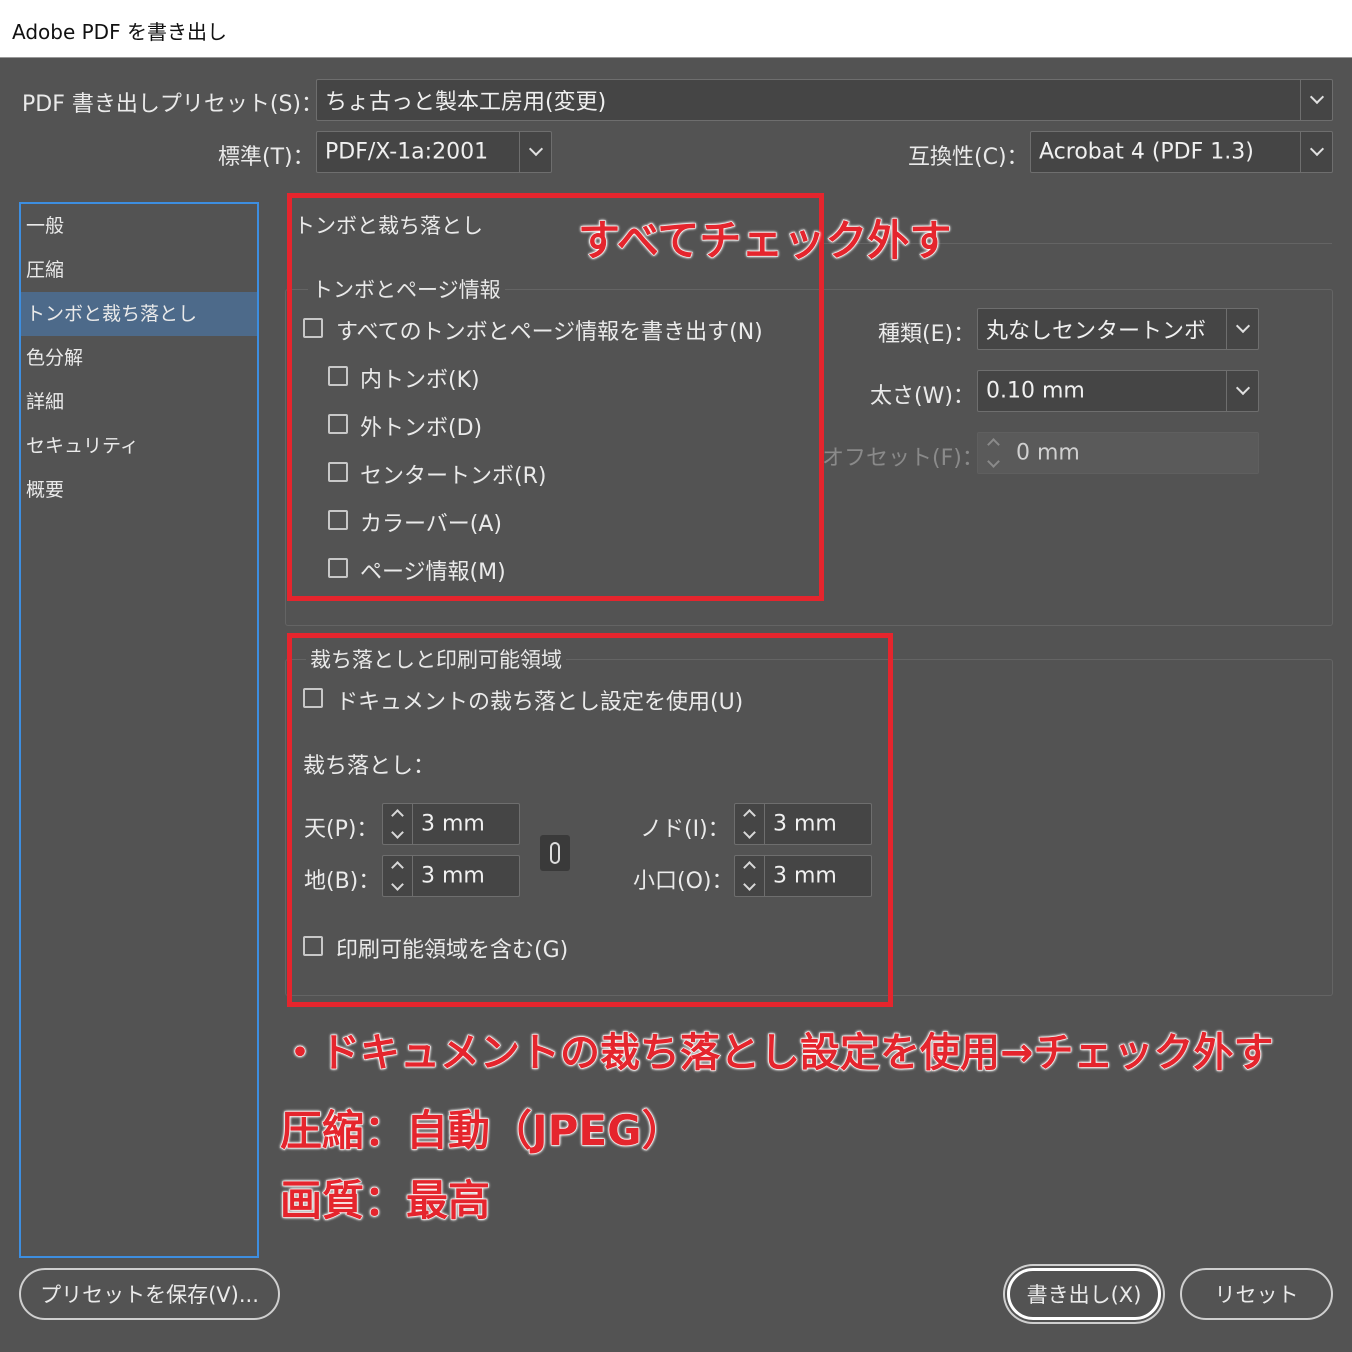  What do you see at coordinates (139, 490) in the screenshot?
I see `sidebar-item-summary: 概要` at bounding box center [139, 490].